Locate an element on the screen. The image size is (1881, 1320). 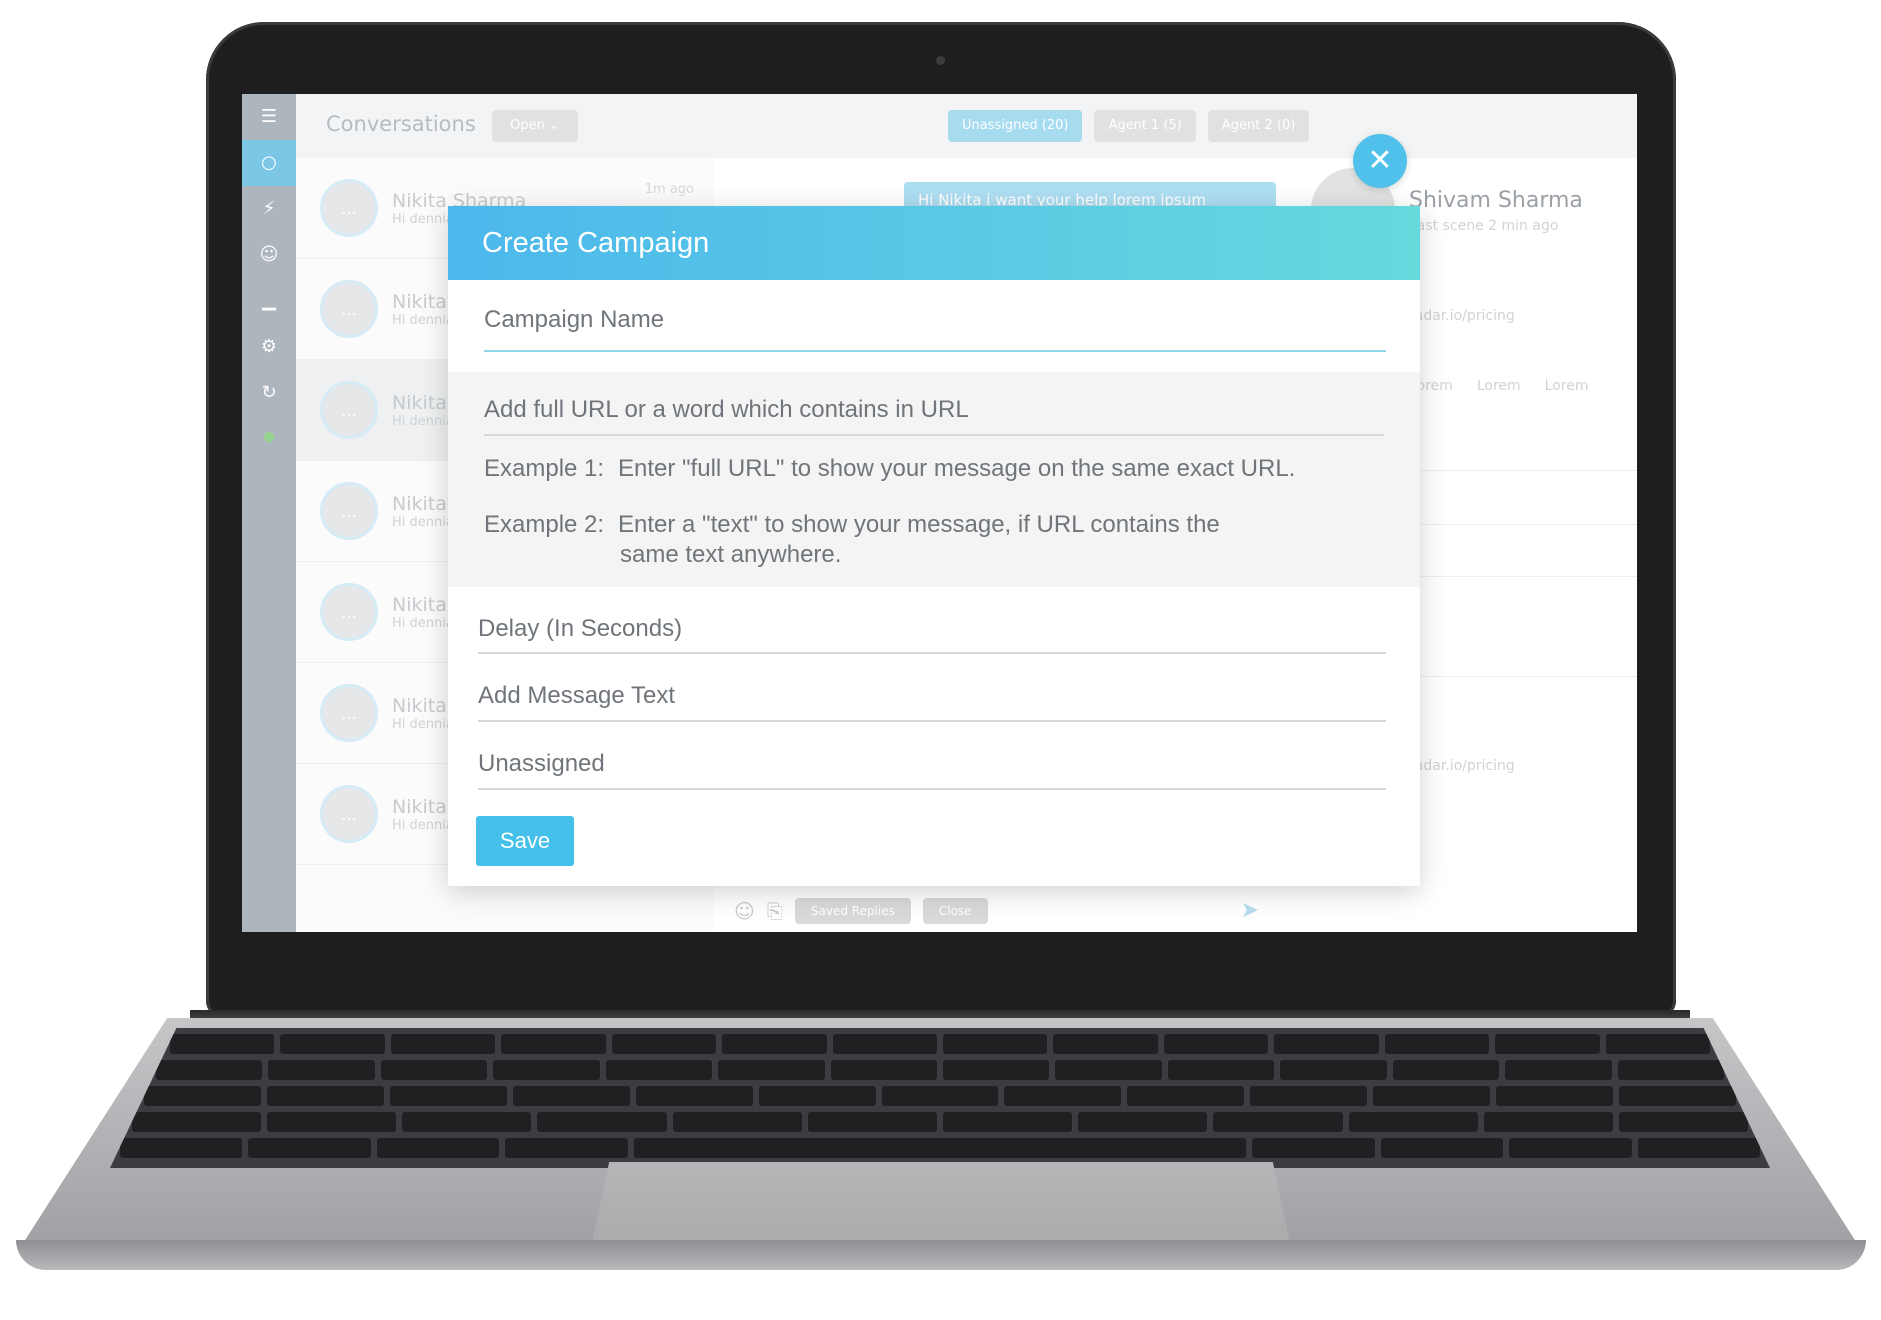
chart-icon: ▁ is located at coordinates (269, 301).